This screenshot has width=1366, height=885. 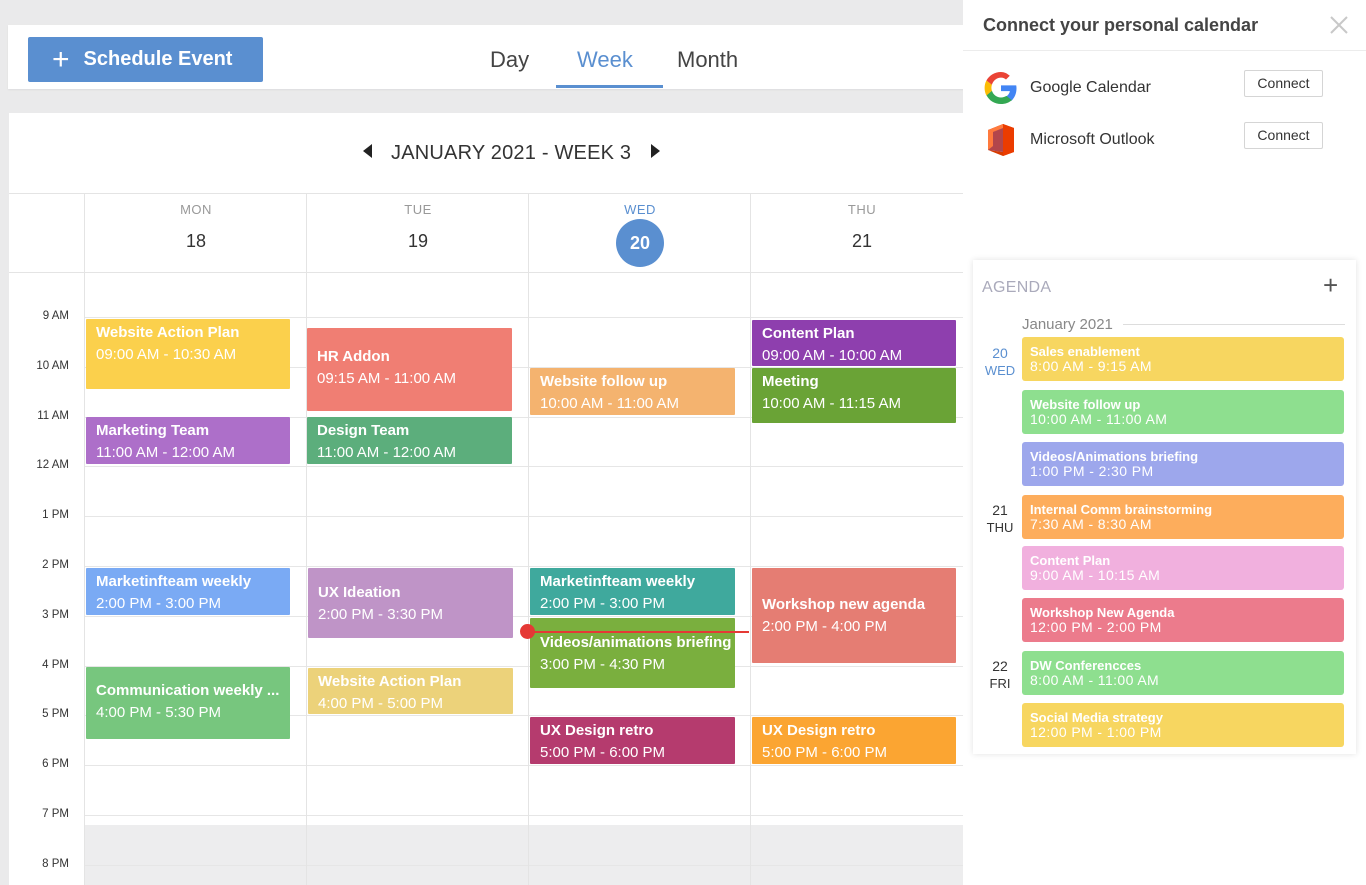 I want to click on agenda-event: Website follow up 10:00 AM - 11:00 AM, so click(x=1183, y=412).